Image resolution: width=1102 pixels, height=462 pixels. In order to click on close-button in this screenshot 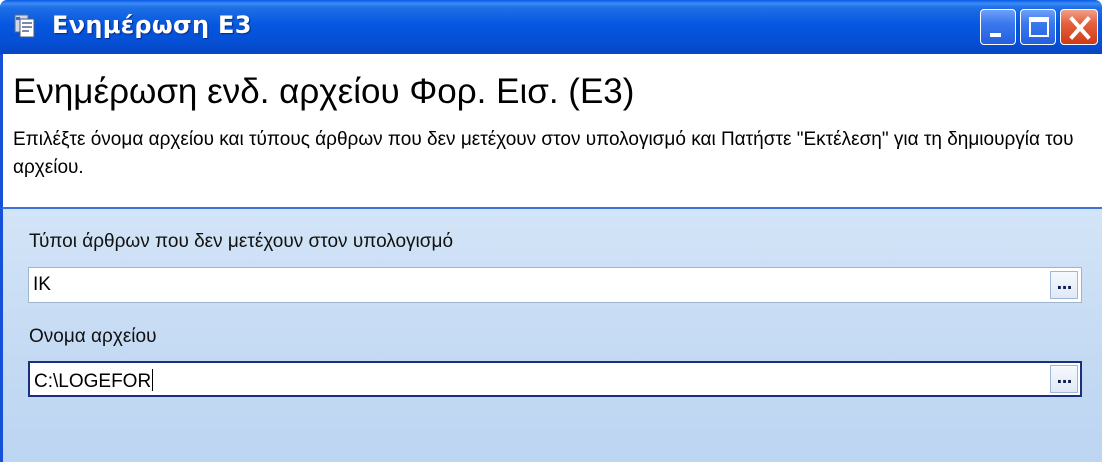, I will do `click(1079, 27)`.